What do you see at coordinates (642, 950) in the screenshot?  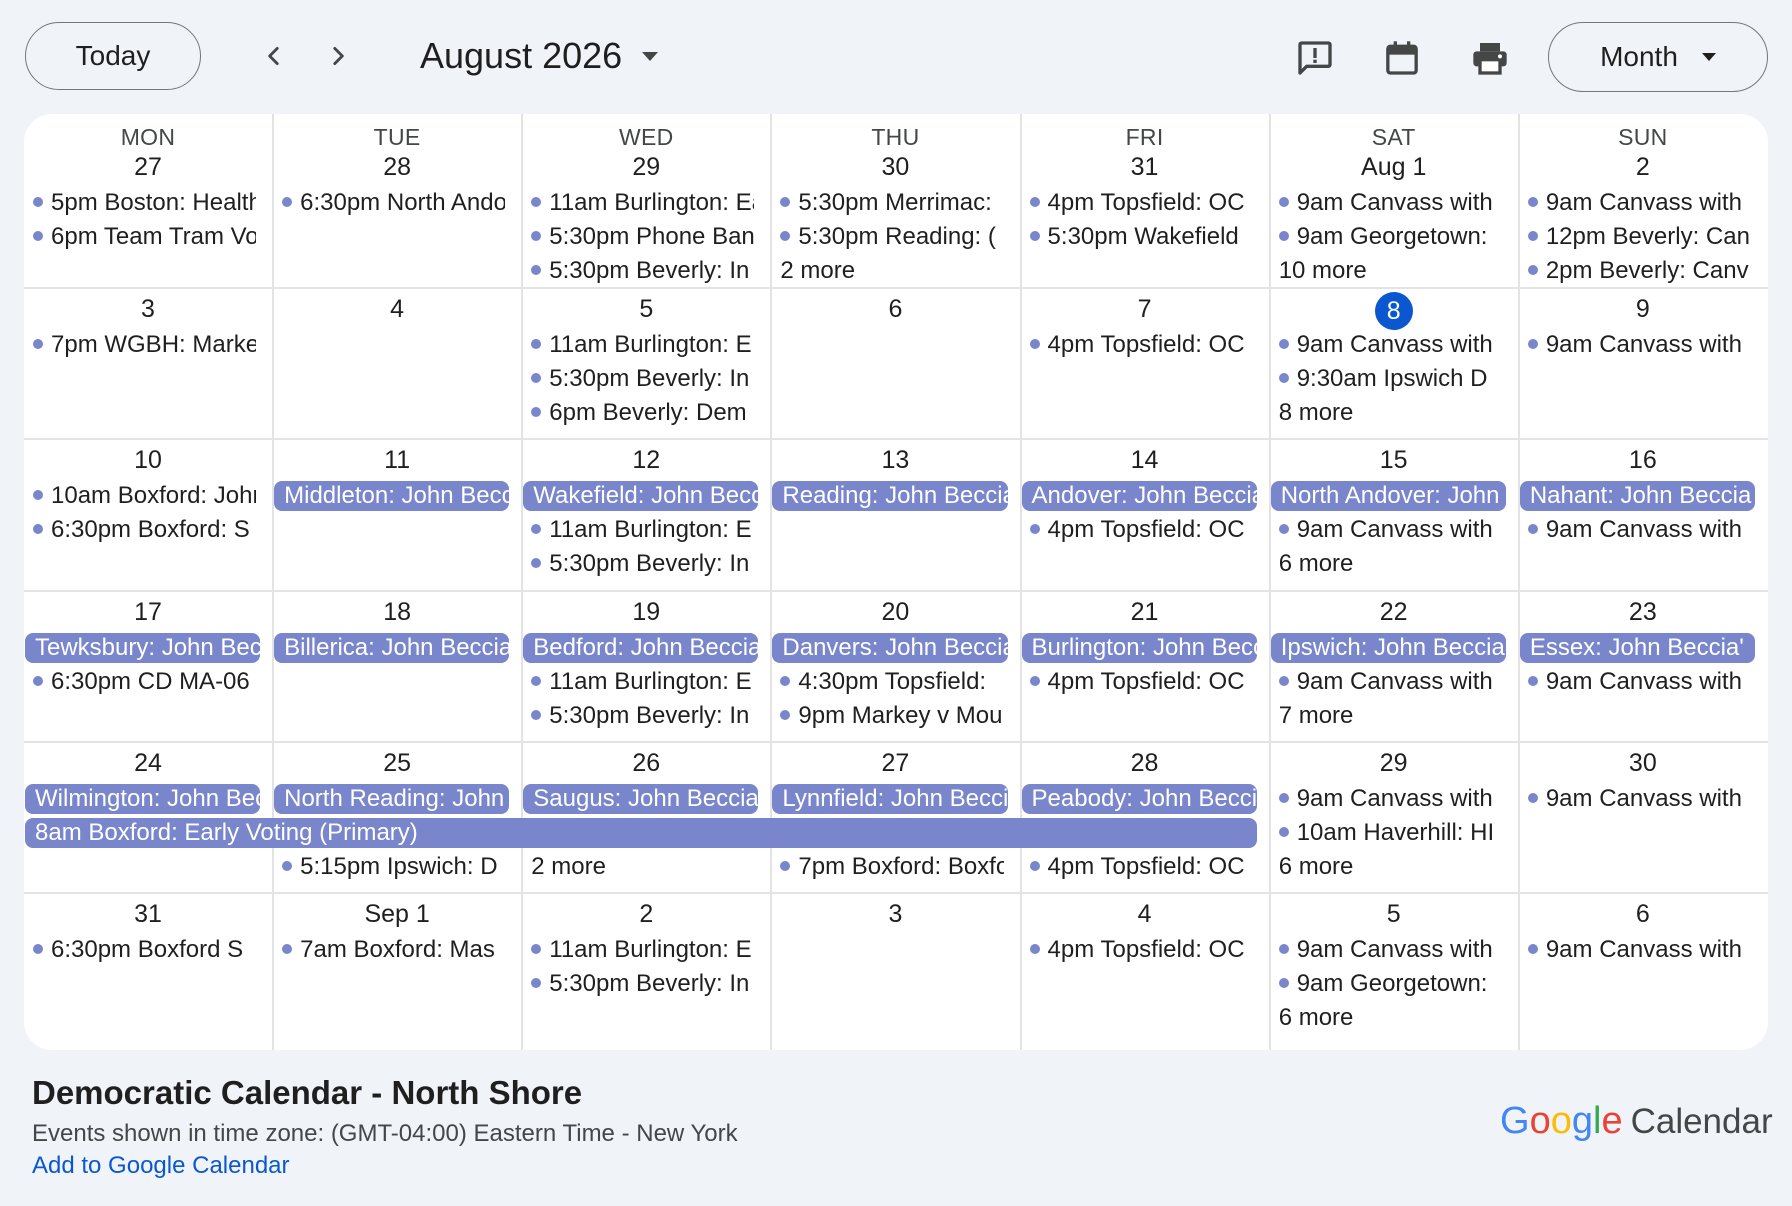 I see `timed-event: 11am Burlington: E` at bounding box center [642, 950].